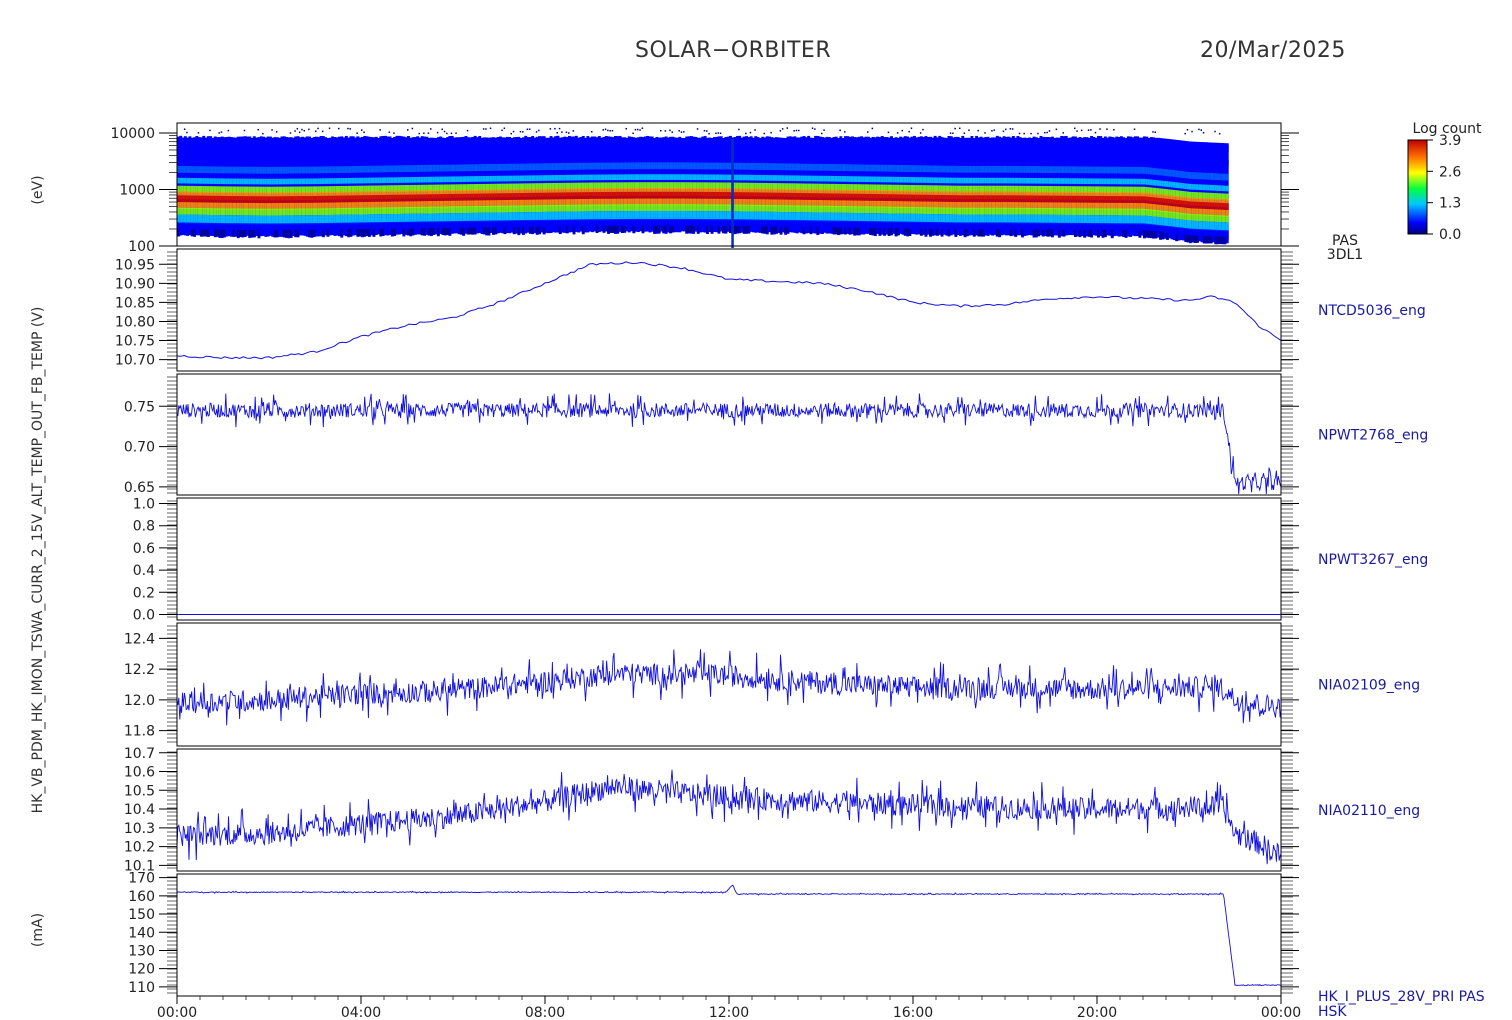  Describe the element at coordinates (144, 615) in the screenshot. I see `y-tick-label: 0.0` at that location.